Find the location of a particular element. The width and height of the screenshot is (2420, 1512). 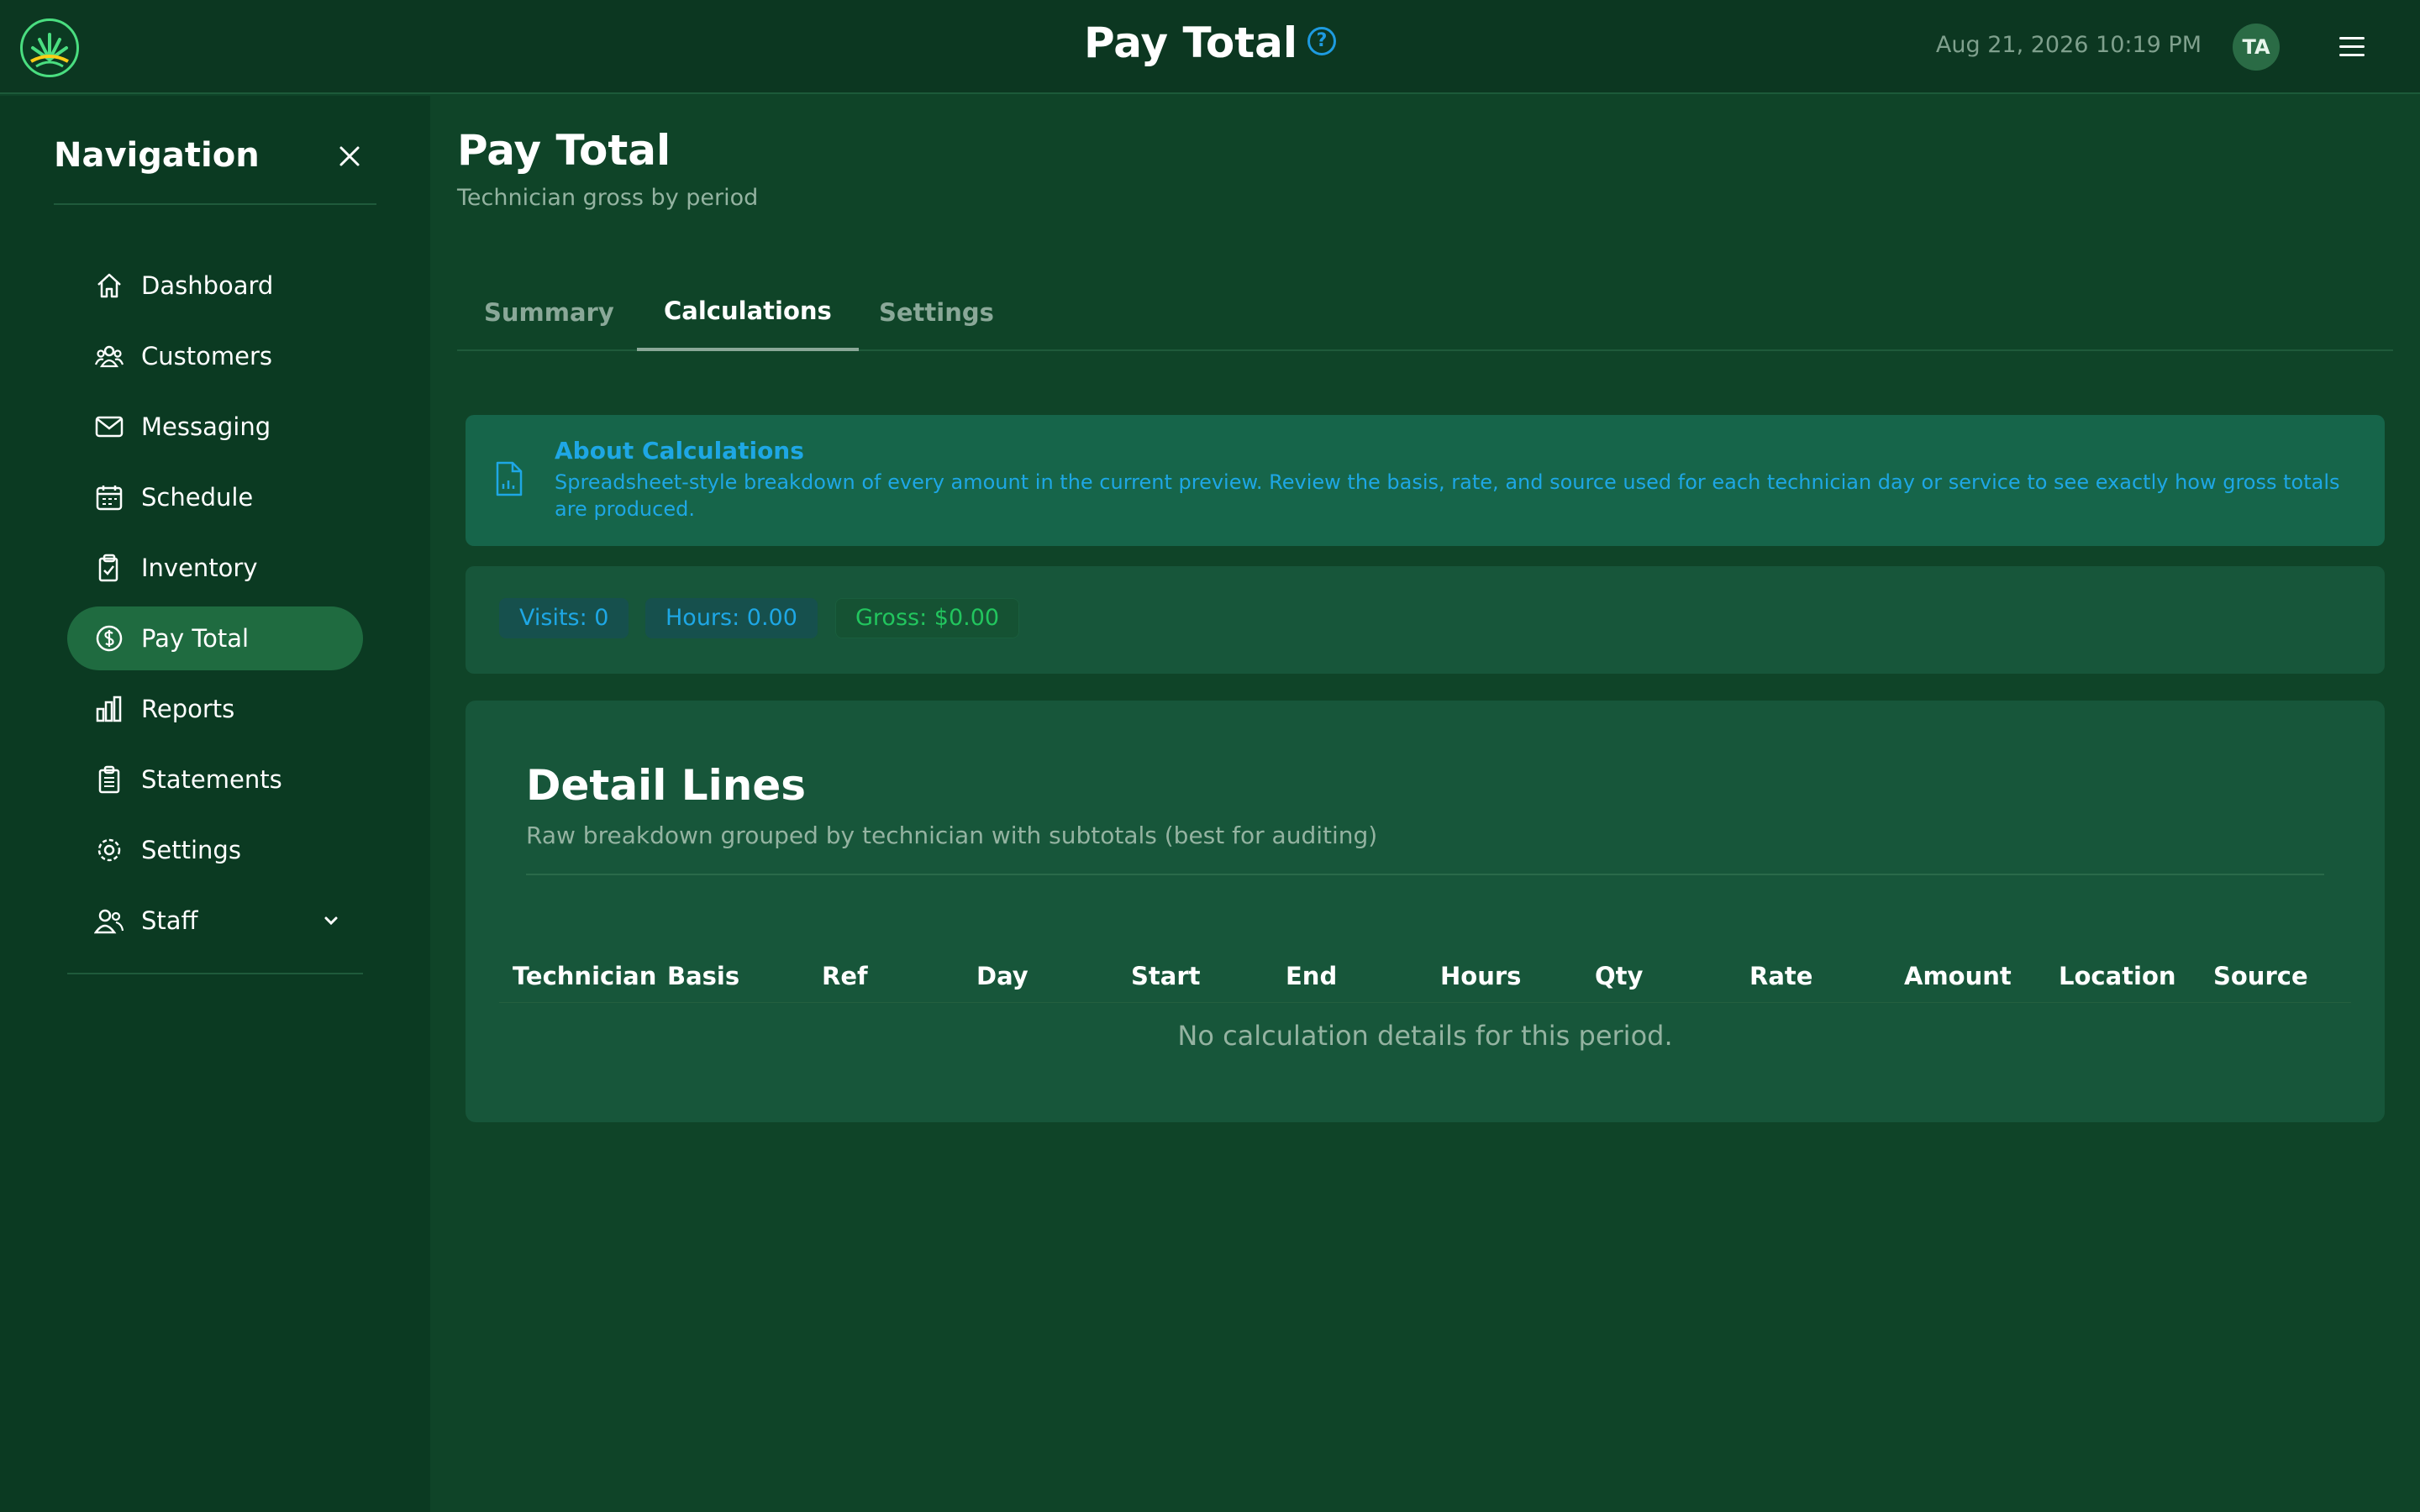

chevron-down-icon is located at coordinates (331, 920).